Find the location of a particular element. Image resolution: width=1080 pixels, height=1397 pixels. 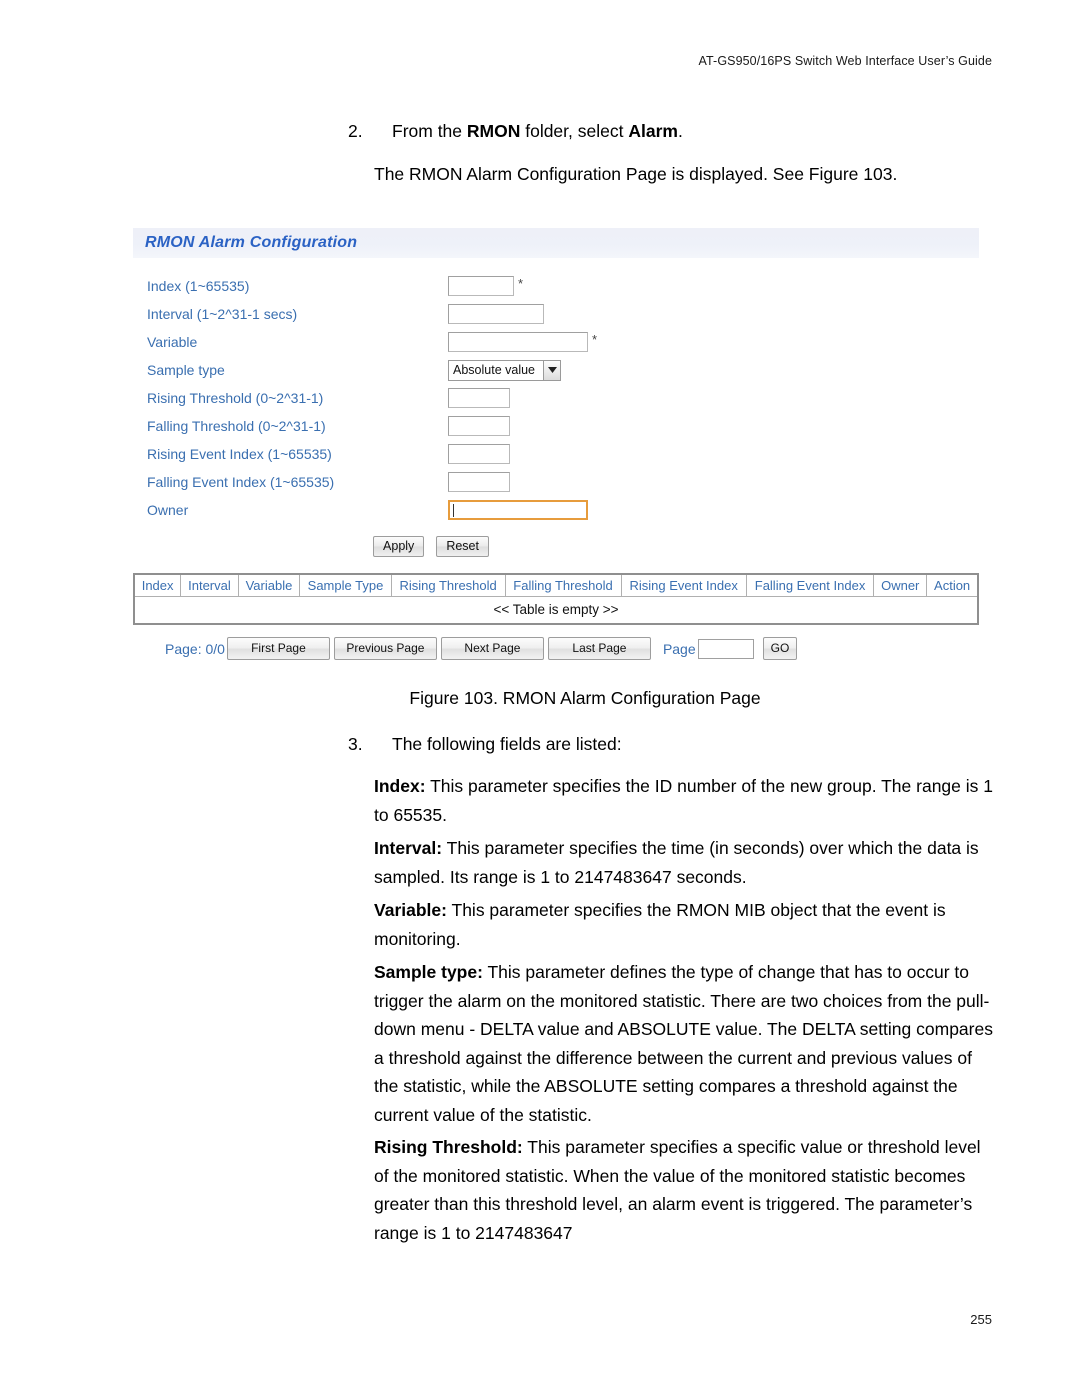

step-2-text-after: . is located at coordinates (680, 131).